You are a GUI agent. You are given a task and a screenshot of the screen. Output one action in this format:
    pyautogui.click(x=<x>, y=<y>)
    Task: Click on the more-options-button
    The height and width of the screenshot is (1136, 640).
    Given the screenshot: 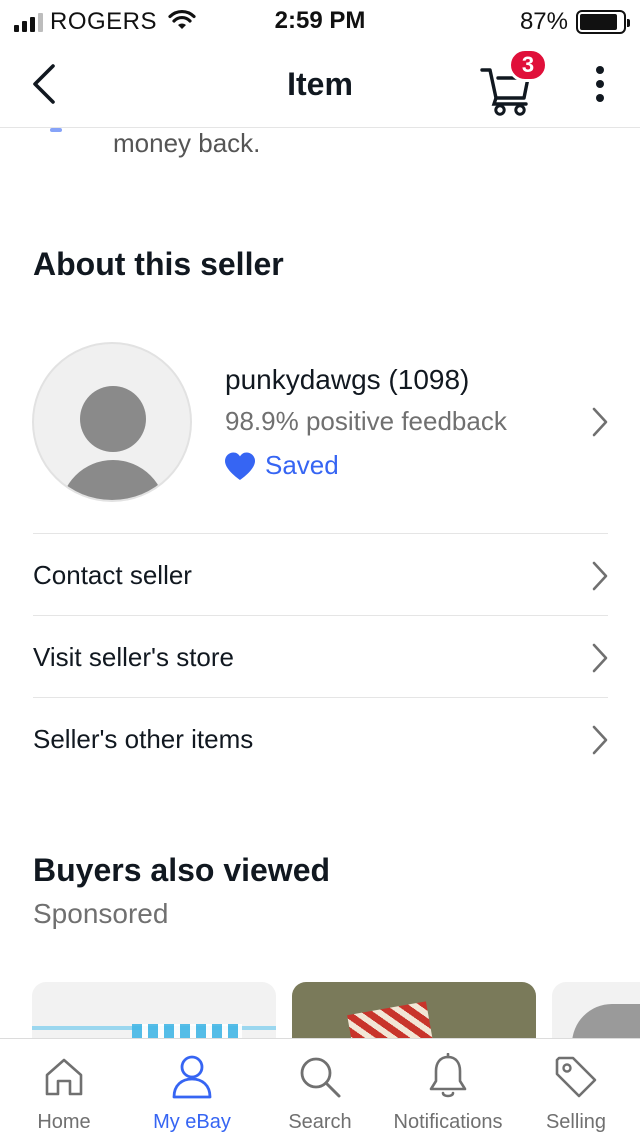 What is the action you would take?
    pyautogui.click(x=600, y=84)
    